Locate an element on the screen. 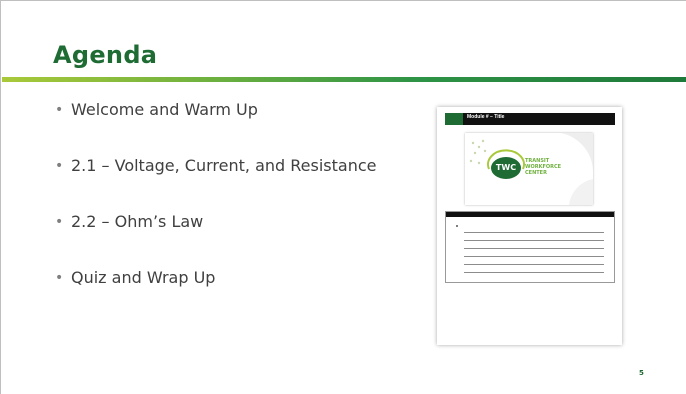  agenda-item: • 2.1 – Voltage, Current, and Resistance is located at coordinates (215, 183).